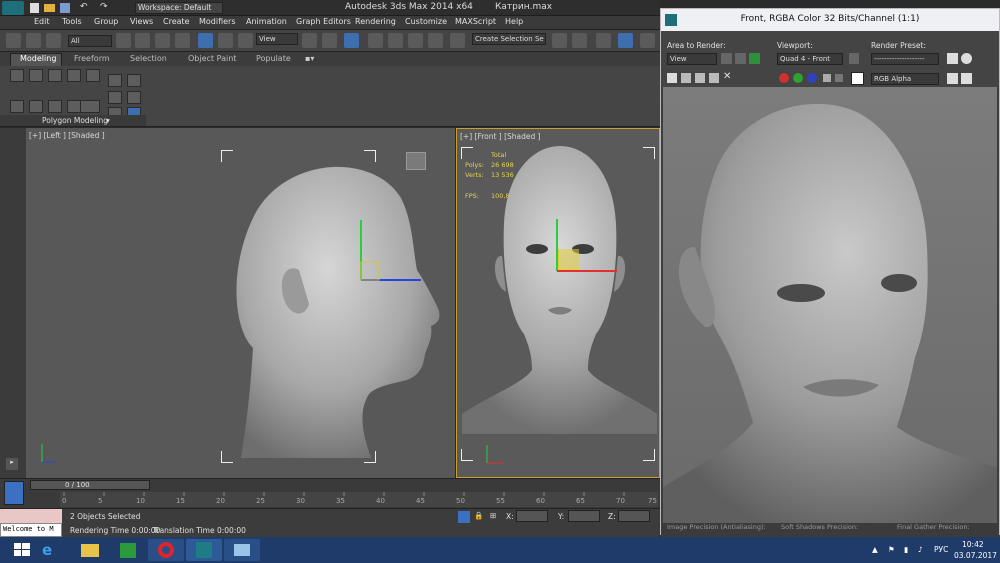 This screenshot has width=1000, height=563. Describe the element at coordinates (92, 58) in the screenshot. I see `tab-freeform: Freeform` at that location.